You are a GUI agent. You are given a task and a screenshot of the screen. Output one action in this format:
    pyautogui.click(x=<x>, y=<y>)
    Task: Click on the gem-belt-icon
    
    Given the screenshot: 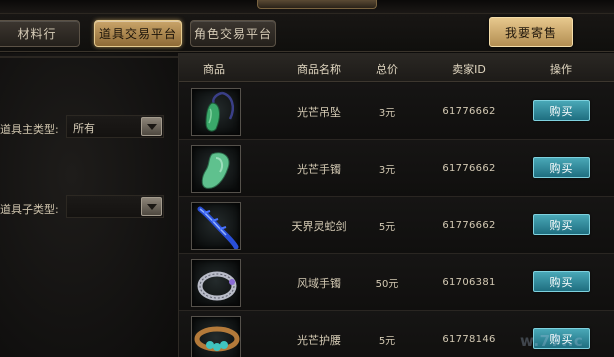 What is the action you would take?
    pyautogui.click(x=216, y=336)
    